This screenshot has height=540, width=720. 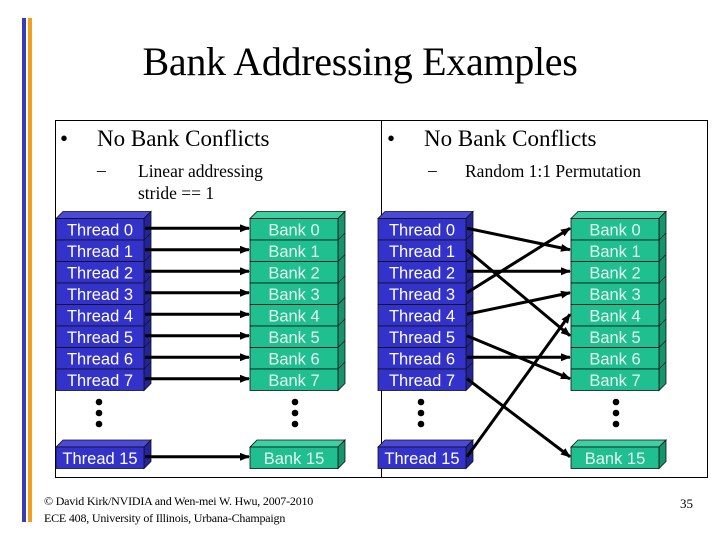 What do you see at coordinates (103, 215) in the screenshot?
I see `left-thread-top-face` at bounding box center [103, 215].